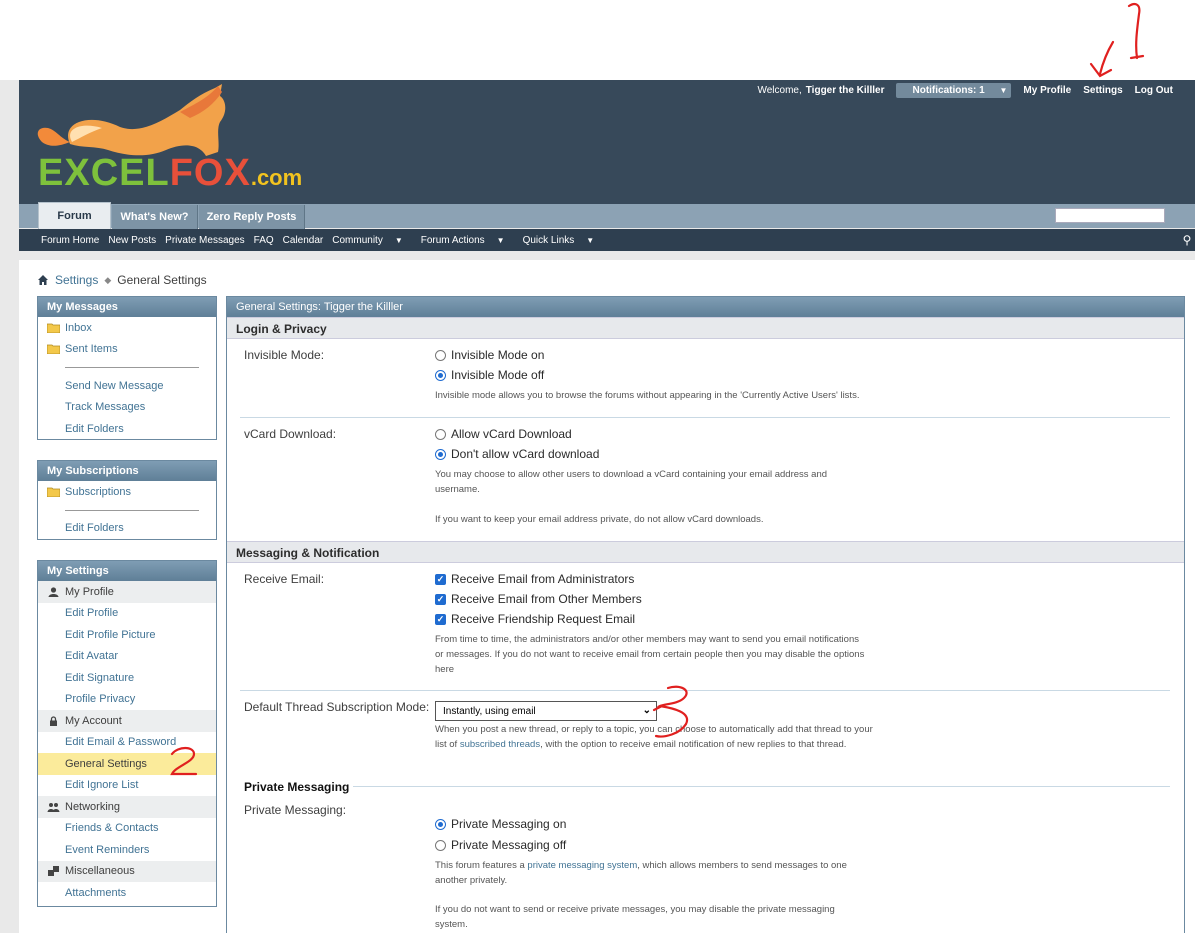 The width and height of the screenshot is (1195, 933). I want to click on logo-text: EXCELFOX.com, so click(170, 173).